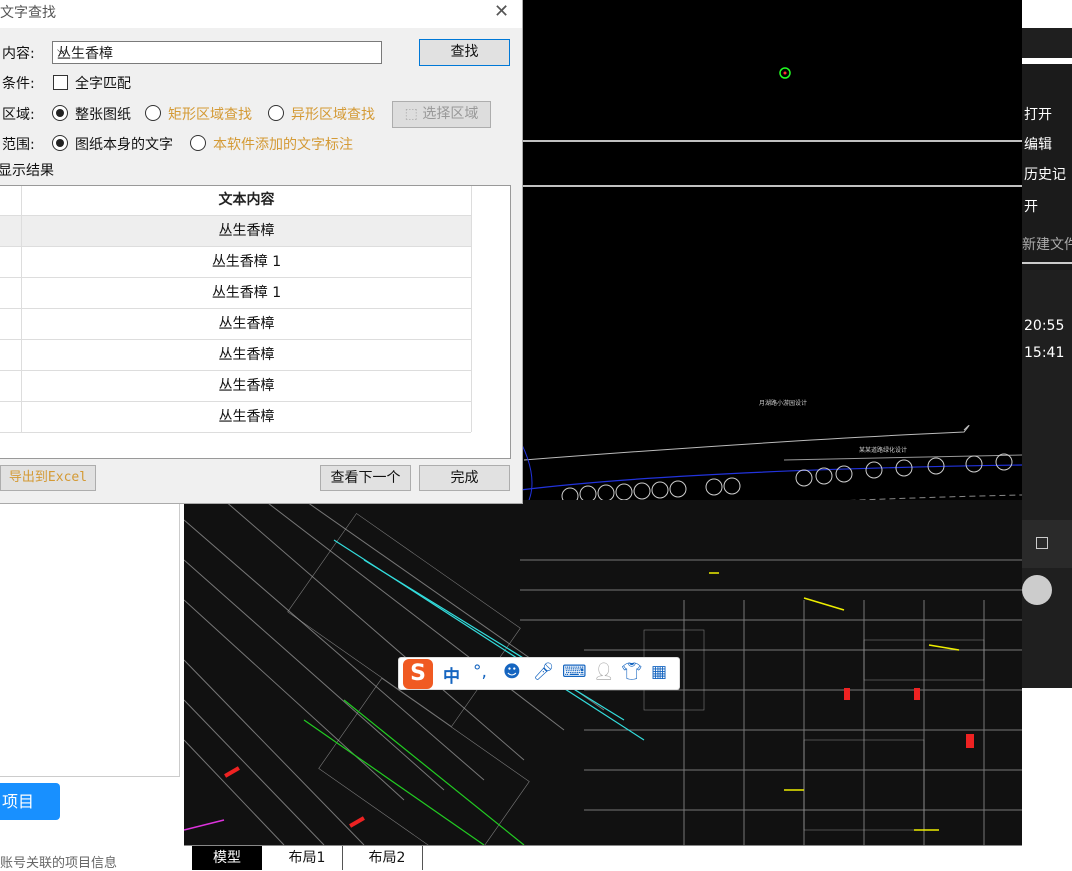  I want to click on content-combobox: 丛生香樟 ⌵, so click(217, 52).